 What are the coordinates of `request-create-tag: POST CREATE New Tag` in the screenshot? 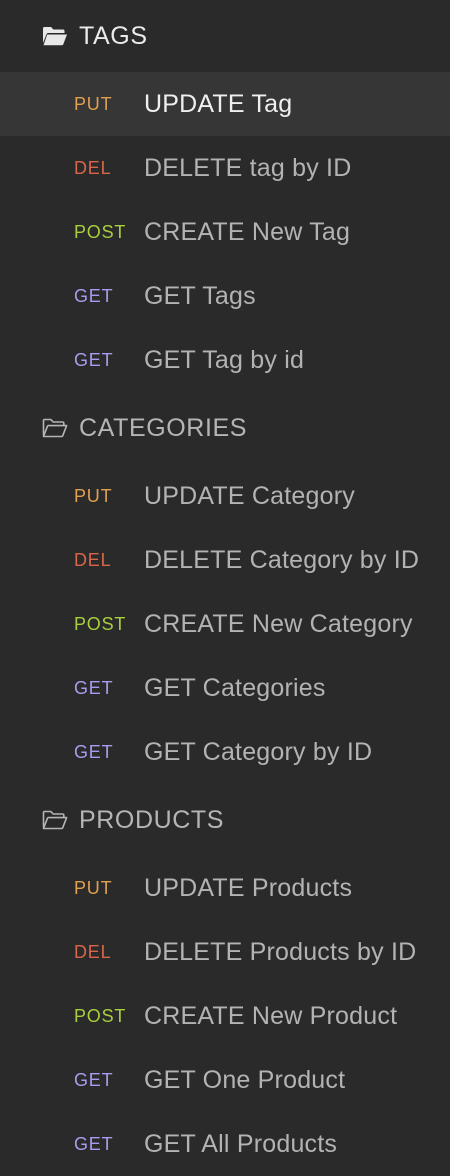 It's located at (225, 232).